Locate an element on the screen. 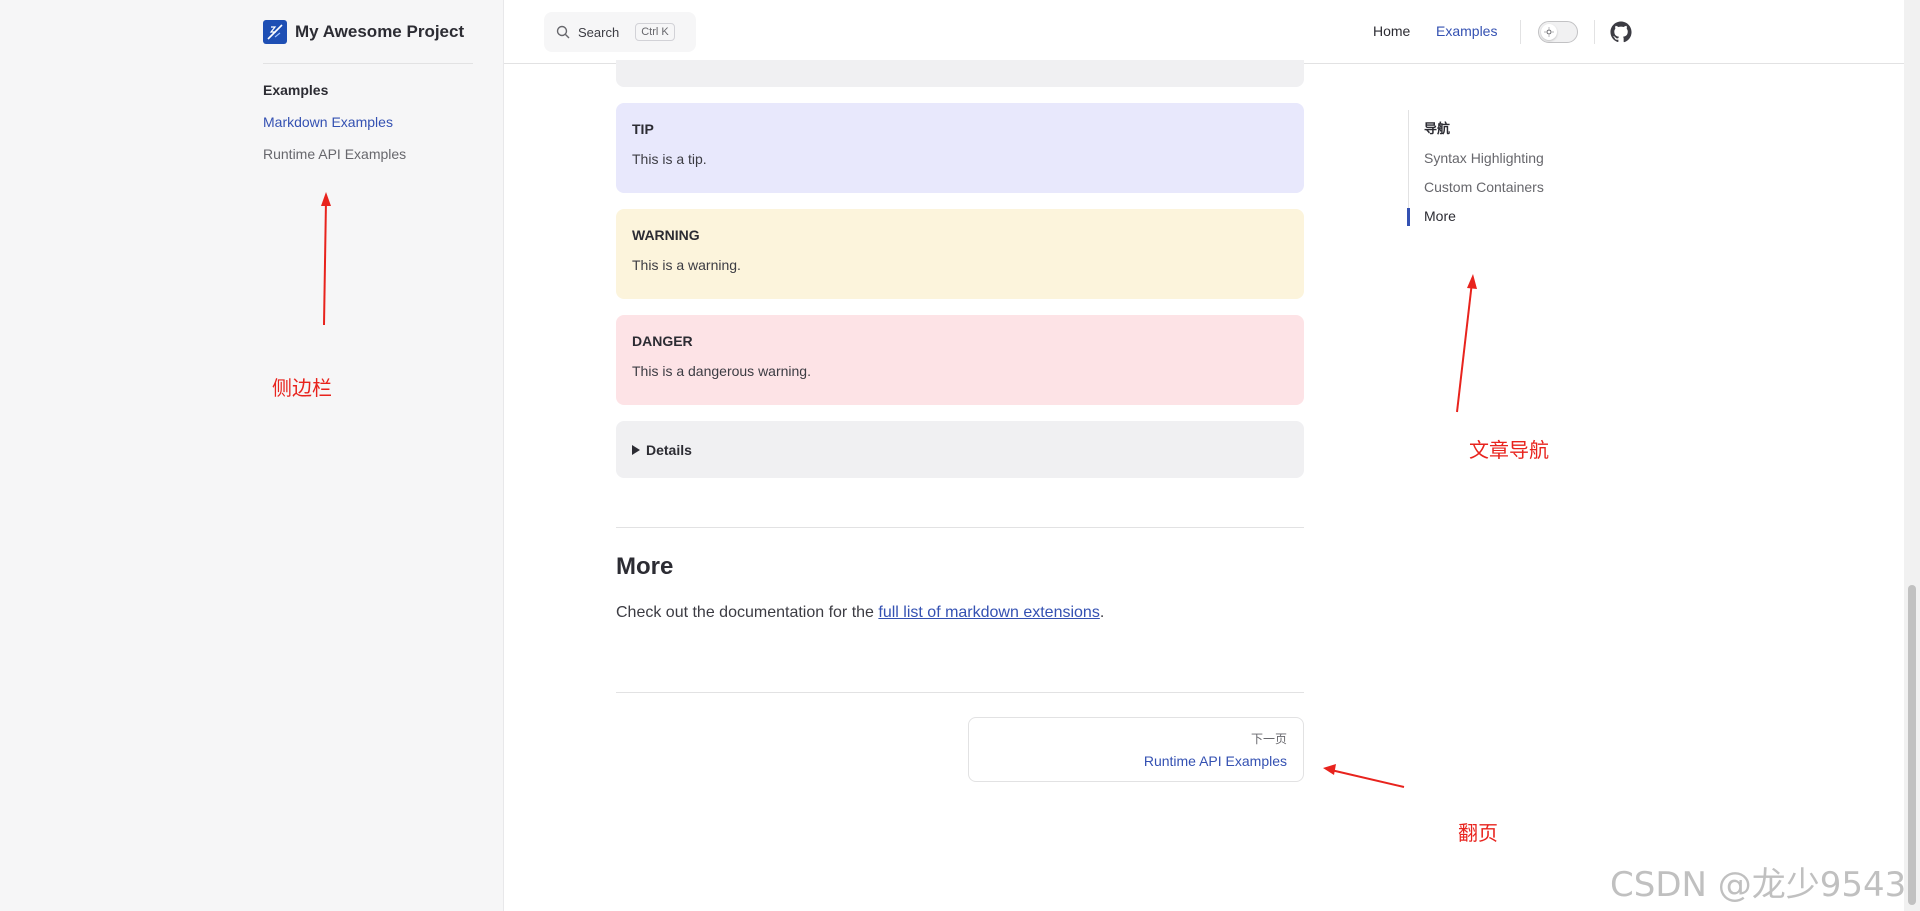  footer-divider is located at coordinates (960, 692).